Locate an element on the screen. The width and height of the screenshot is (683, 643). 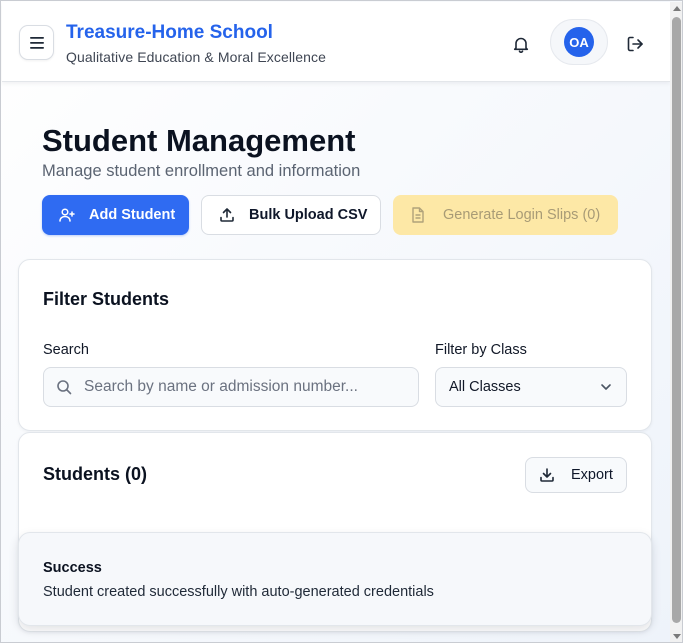
page-title: Student Management is located at coordinates (199, 140).